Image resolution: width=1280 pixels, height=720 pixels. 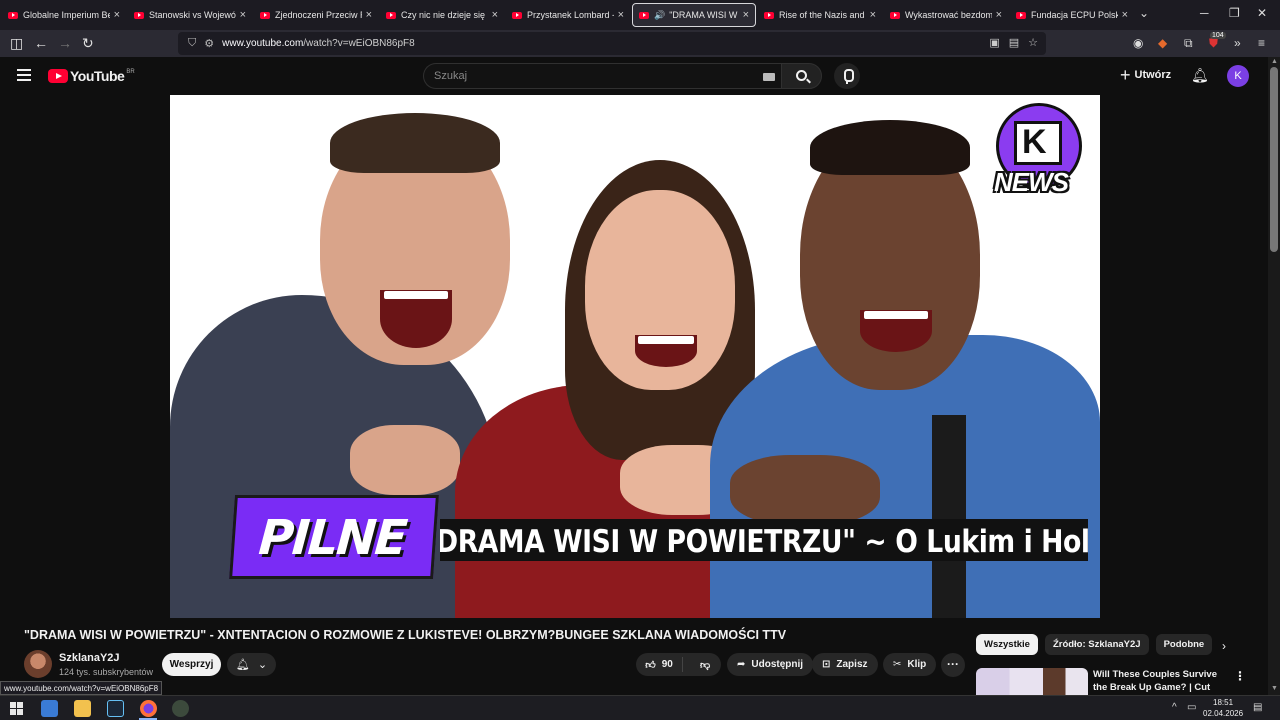 I want to click on browser-tab: Wykastrować bezdomno×, so click(x=946, y=15).